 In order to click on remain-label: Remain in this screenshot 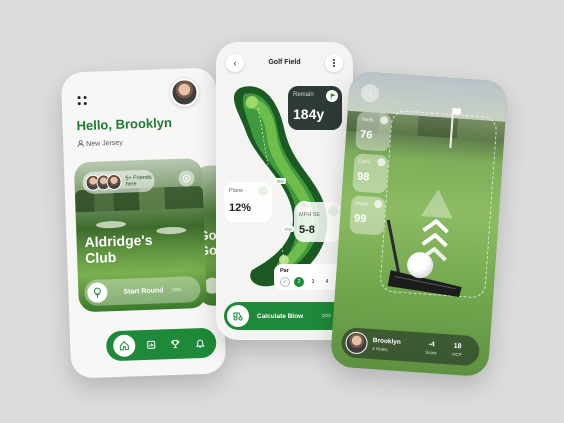, I will do `click(303, 95)`.